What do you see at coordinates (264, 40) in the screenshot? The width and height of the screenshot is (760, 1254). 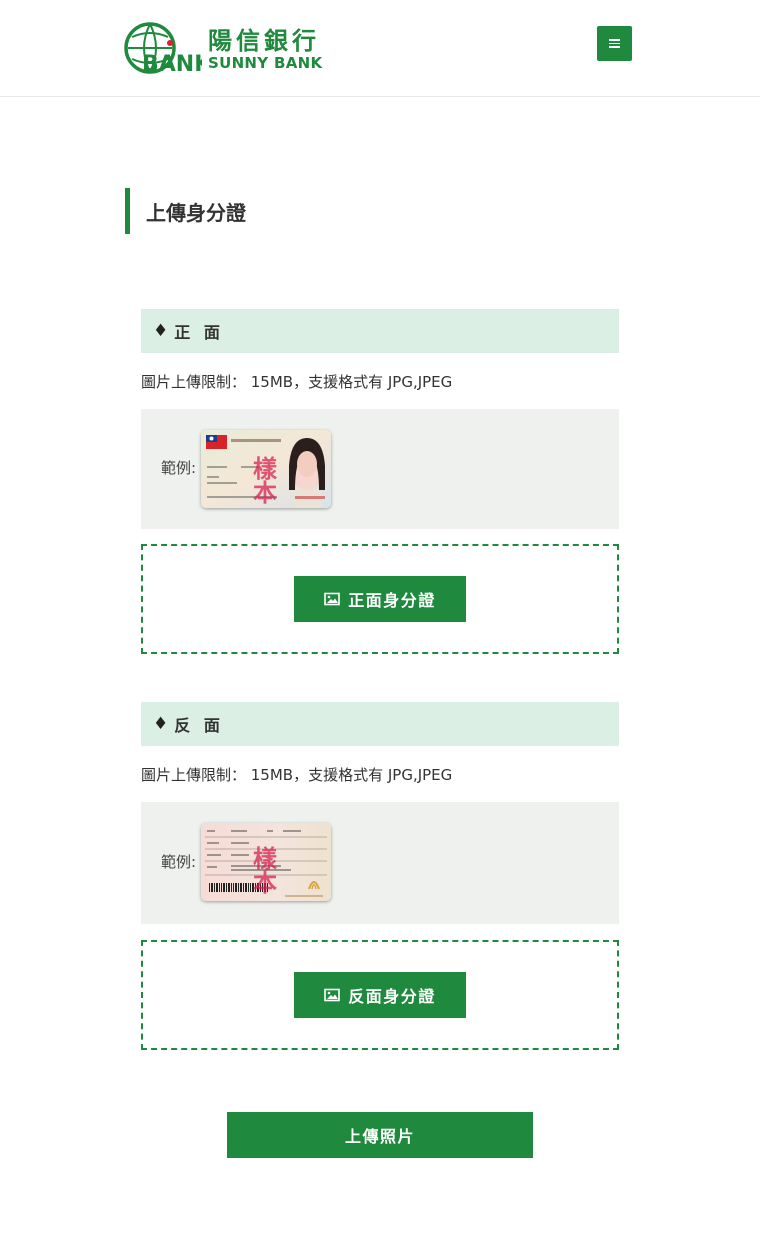 I see `bank-name-zh: 陽信銀行` at bounding box center [264, 40].